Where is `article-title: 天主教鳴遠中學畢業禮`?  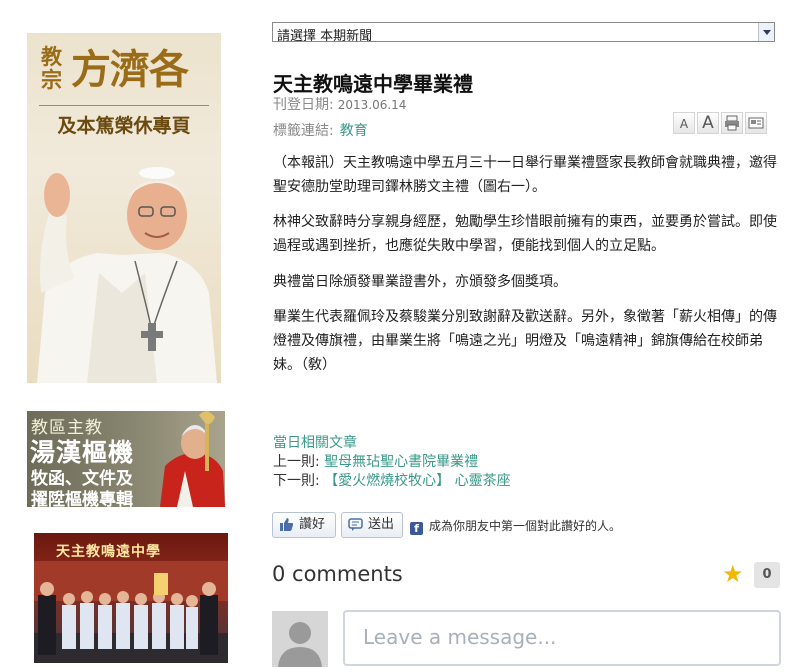
article-title: 天主教鳴遠中學畢業禮 is located at coordinates (373, 84).